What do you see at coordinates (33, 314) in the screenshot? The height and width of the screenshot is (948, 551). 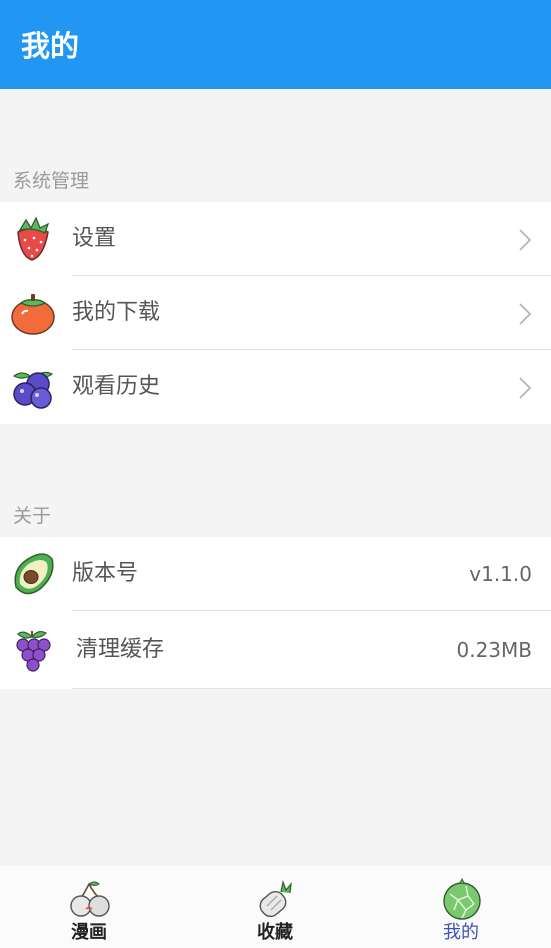 I see `persimmon-icon` at bounding box center [33, 314].